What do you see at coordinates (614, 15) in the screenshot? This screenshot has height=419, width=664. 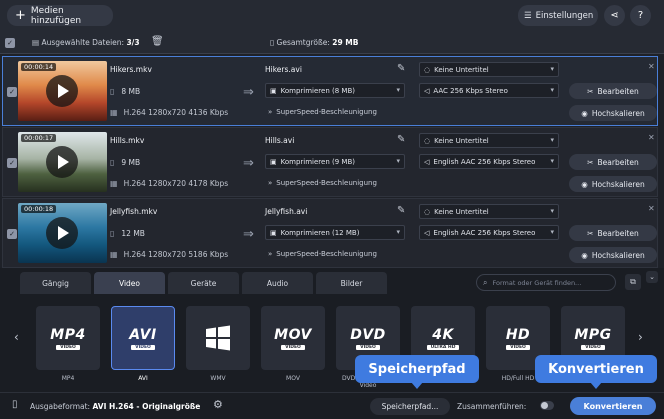 I see `share-button: ⋖` at bounding box center [614, 15].